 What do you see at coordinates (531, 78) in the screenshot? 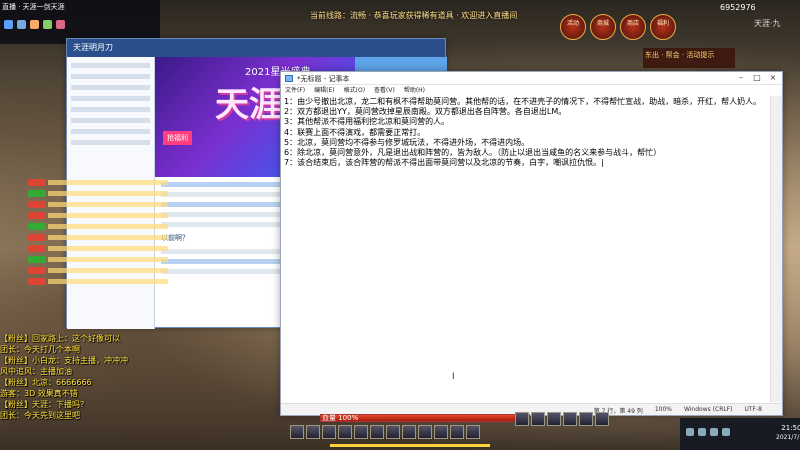
I see `notepad-title: *无标题 - 记事本` at bounding box center [531, 78].